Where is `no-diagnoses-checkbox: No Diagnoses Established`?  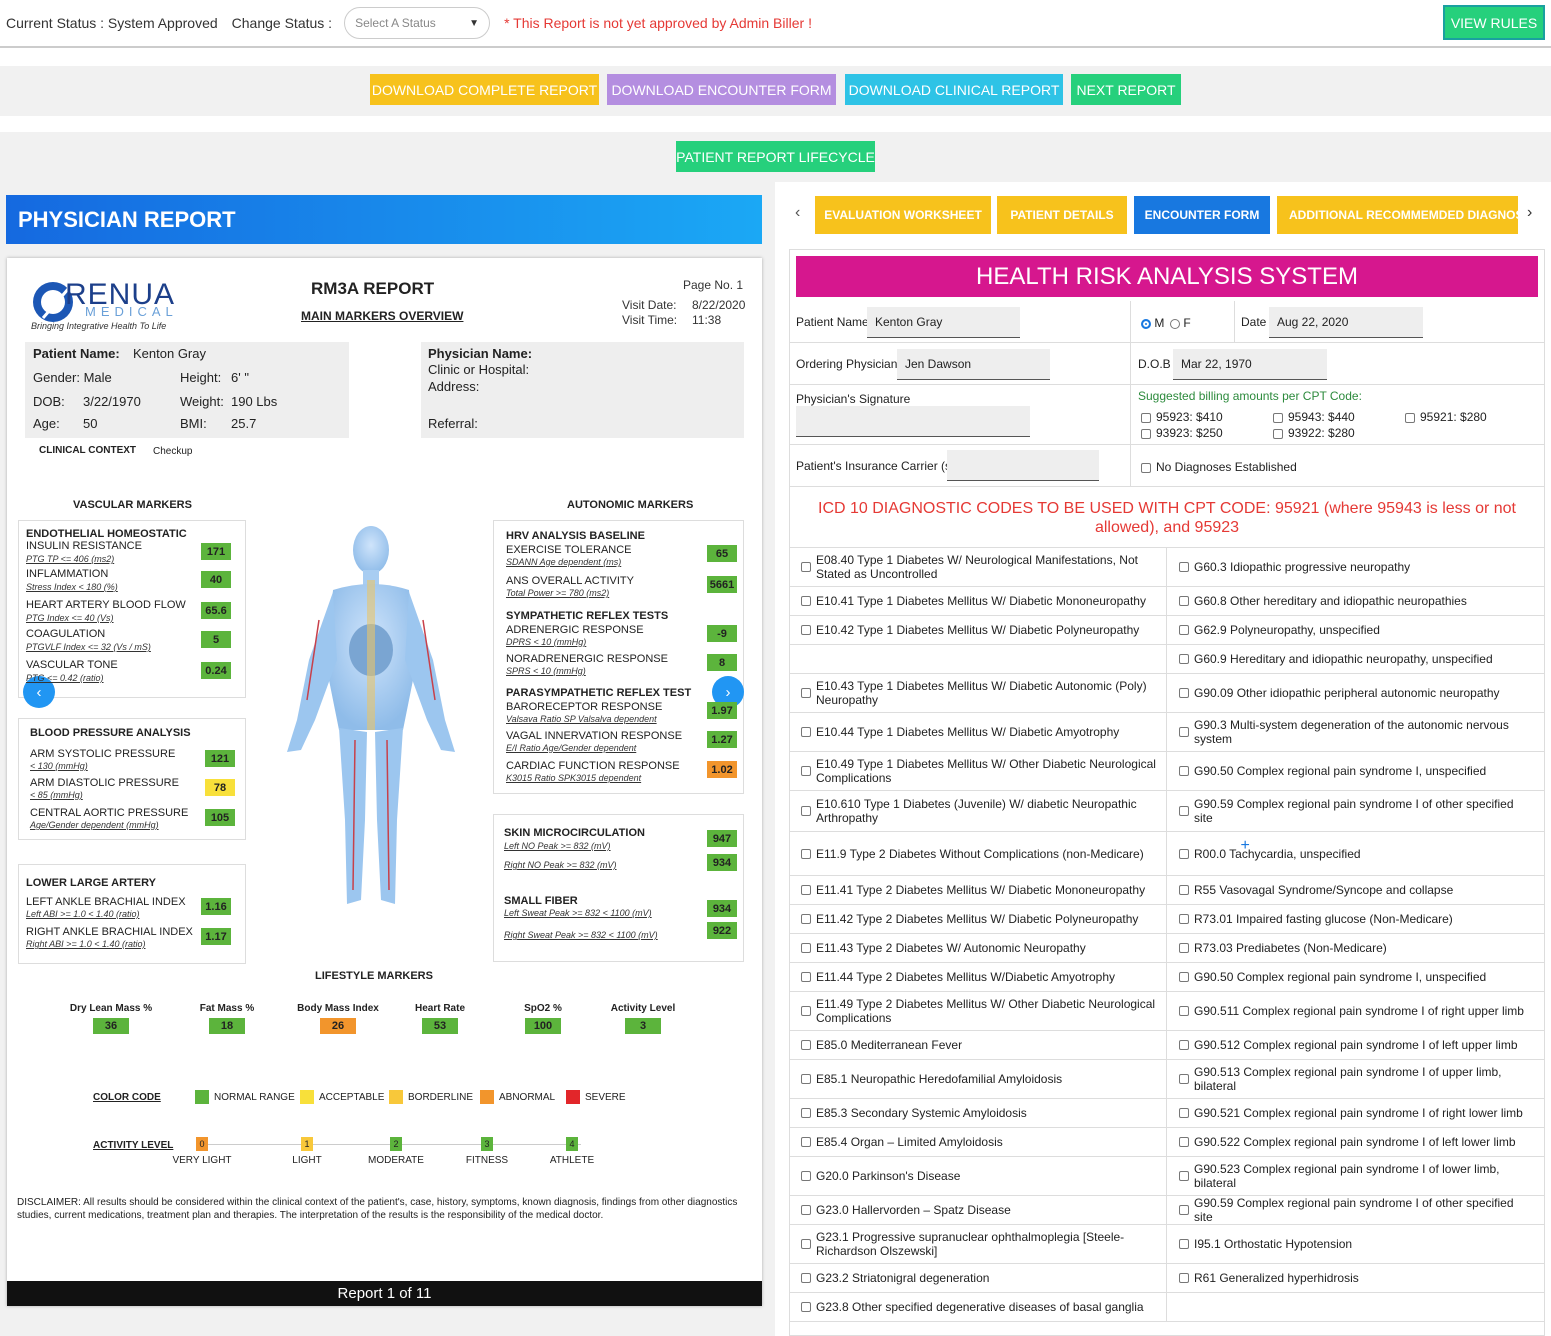 no-diagnoses-checkbox: No Diagnoses Established is located at coordinates (1219, 467).